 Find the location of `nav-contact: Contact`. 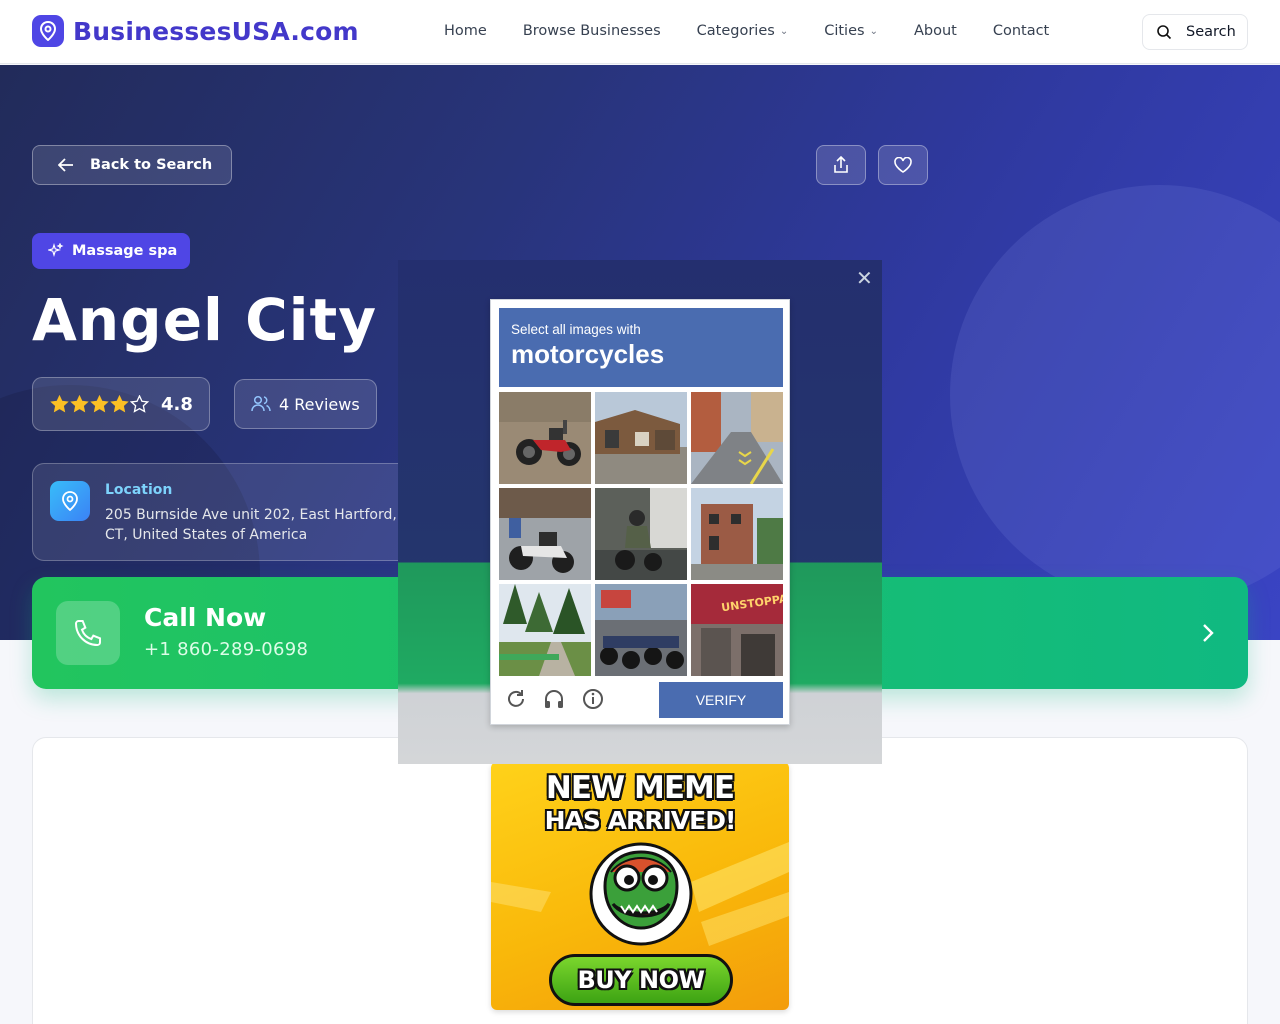

nav-contact: Contact is located at coordinates (1021, 31).